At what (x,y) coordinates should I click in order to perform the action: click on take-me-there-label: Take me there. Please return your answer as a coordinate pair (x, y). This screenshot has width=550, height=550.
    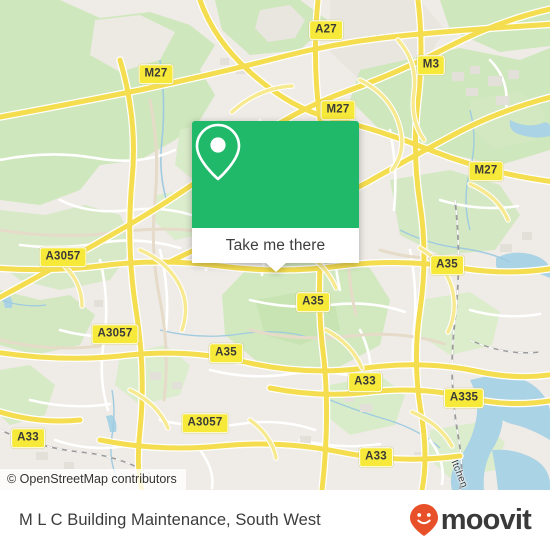
    Looking at the image, I should click on (275, 245).